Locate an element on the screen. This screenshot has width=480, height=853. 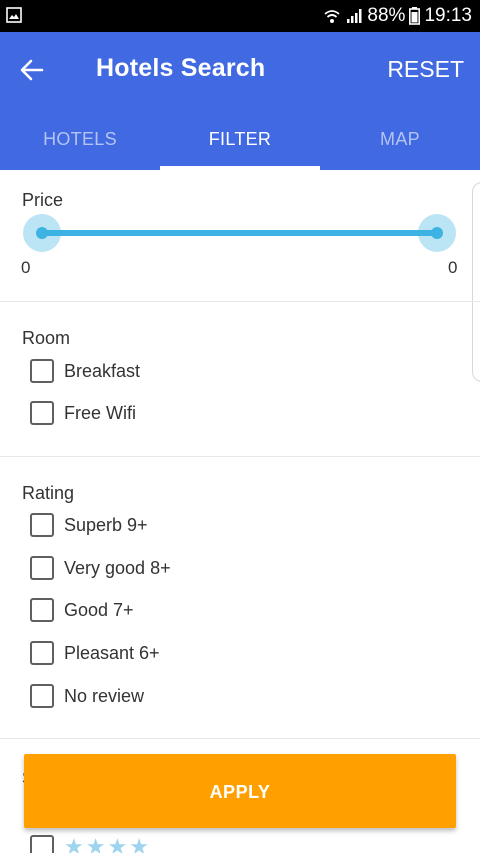
tab-map: MAP is located at coordinates (400, 144).